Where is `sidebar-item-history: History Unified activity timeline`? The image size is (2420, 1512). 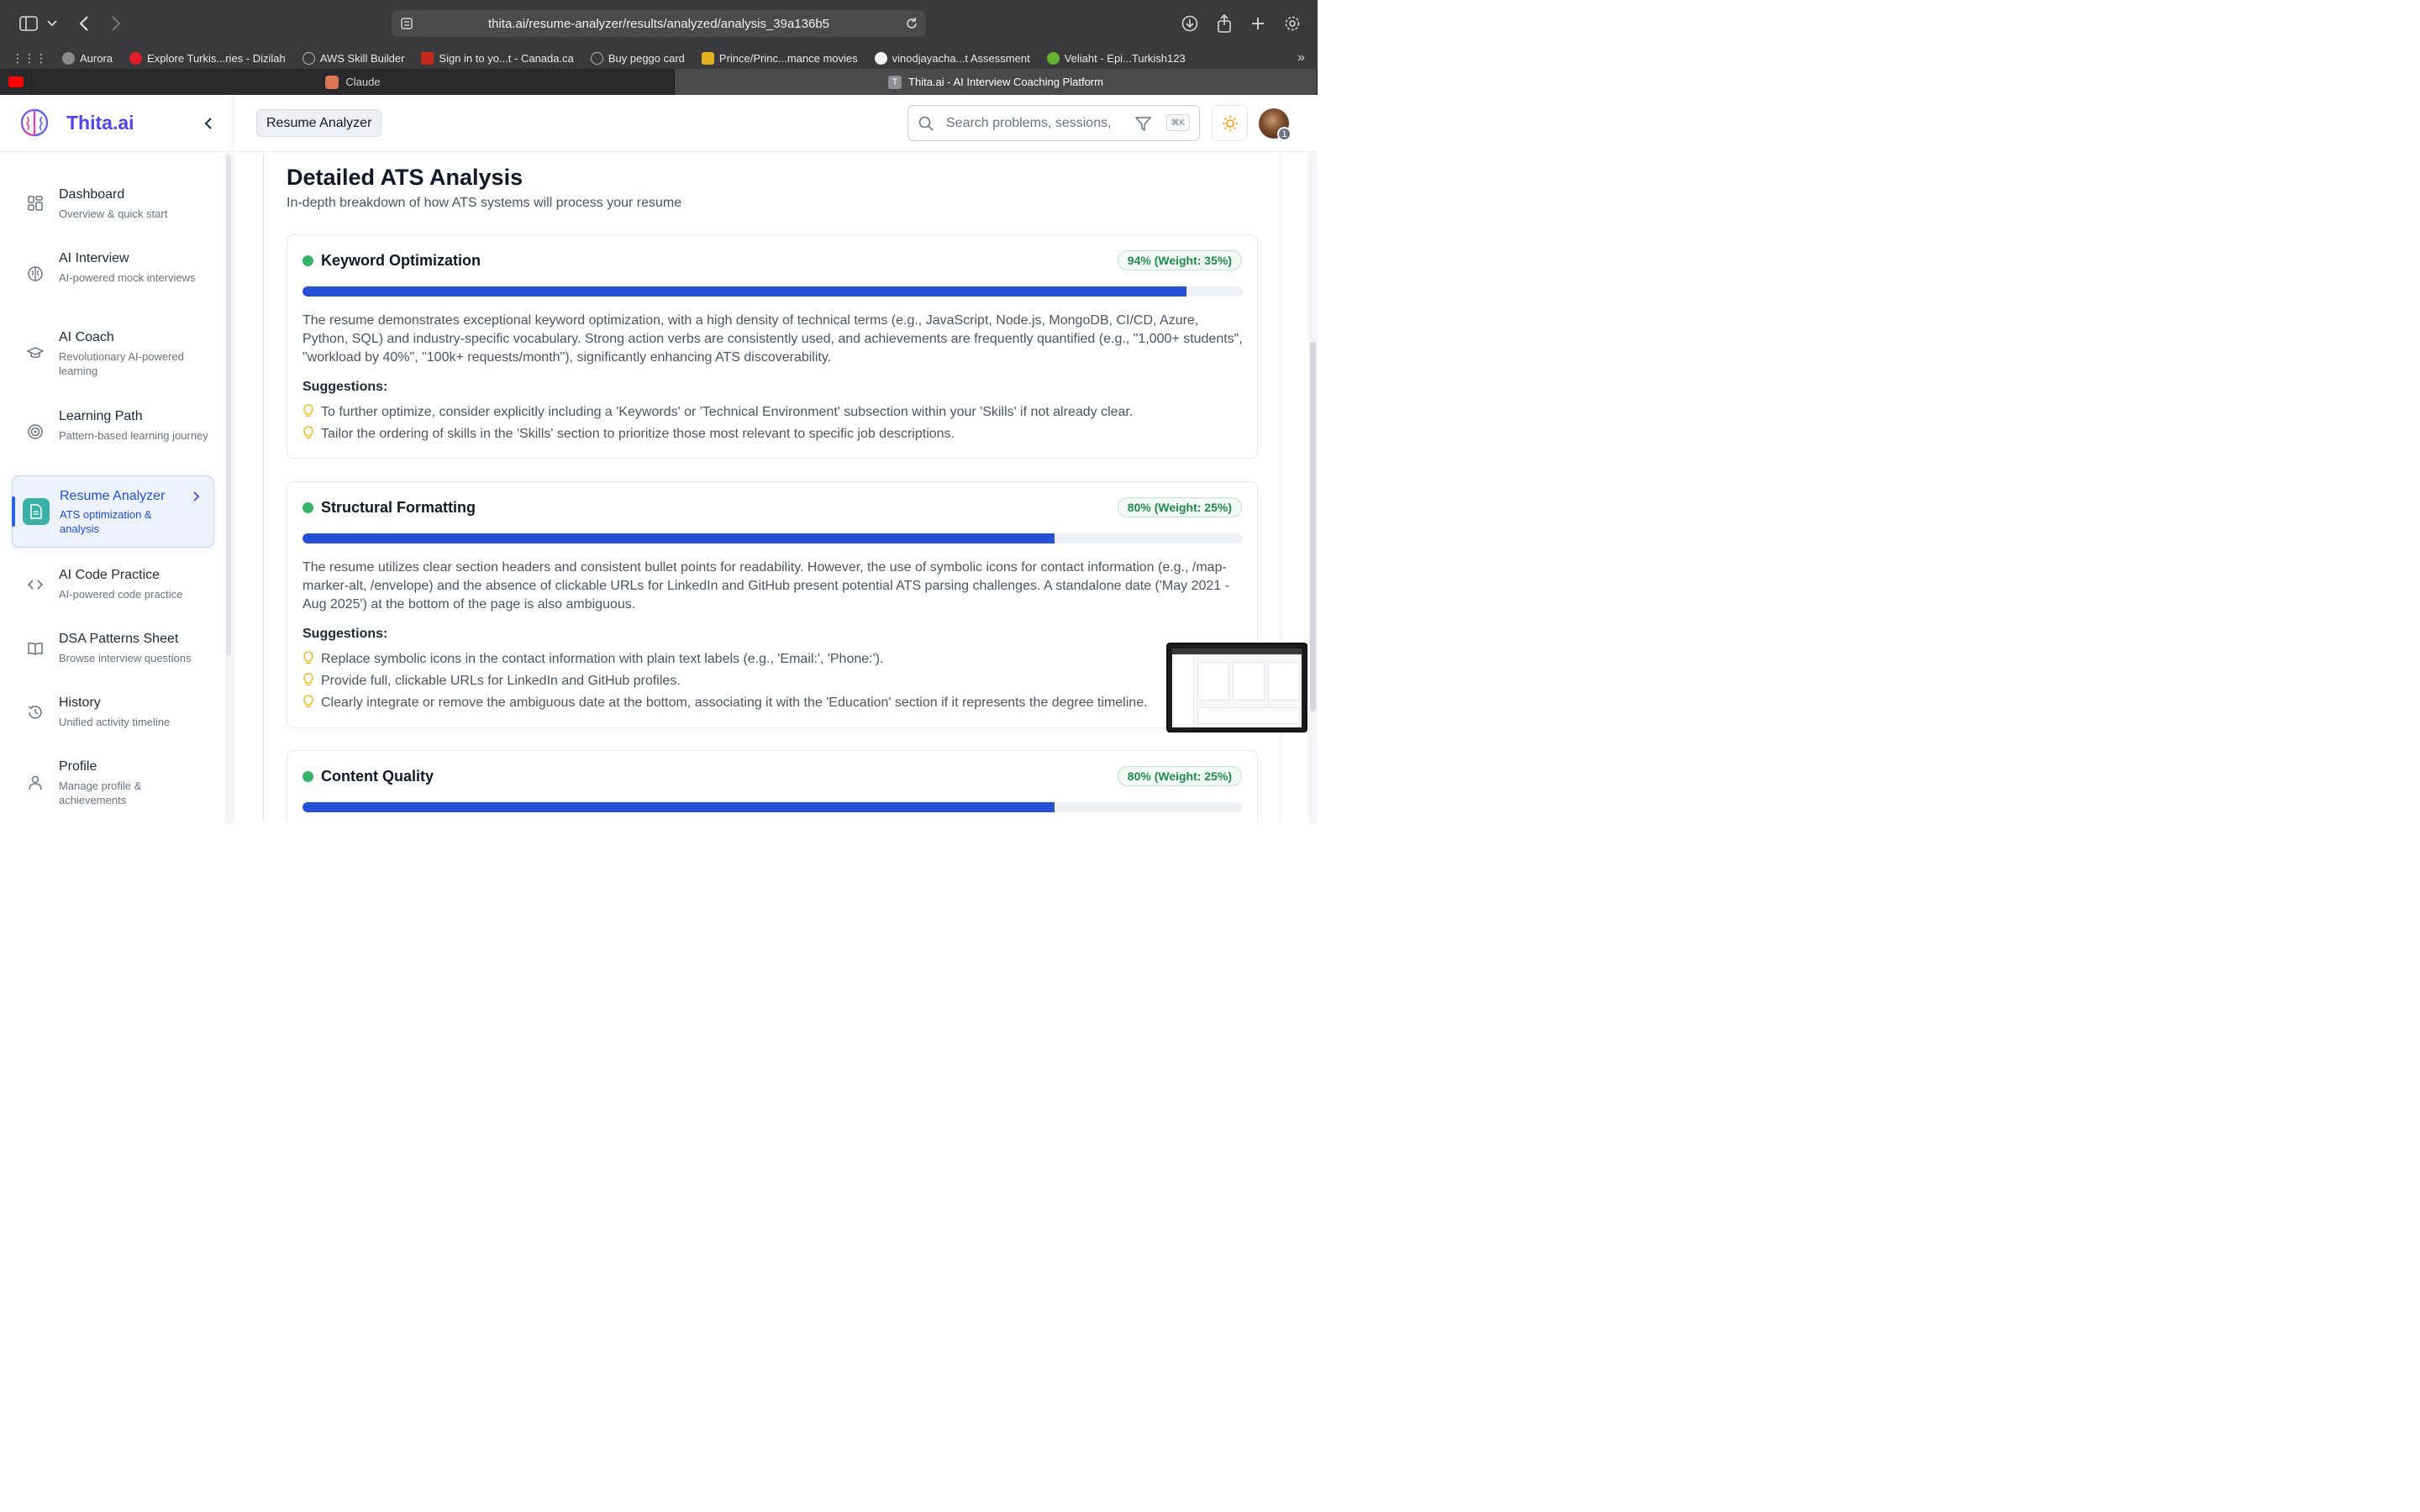 sidebar-item-history: History Unified activity timeline is located at coordinates (113, 714).